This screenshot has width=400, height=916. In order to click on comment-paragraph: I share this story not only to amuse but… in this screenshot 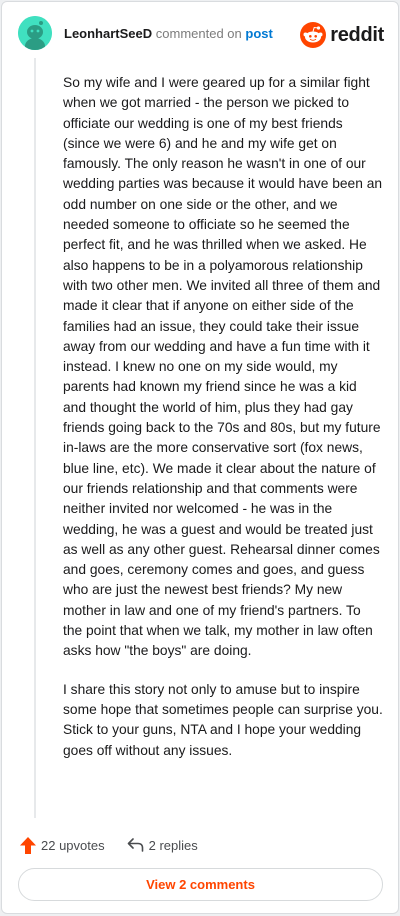, I will do `click(223, 719)`.